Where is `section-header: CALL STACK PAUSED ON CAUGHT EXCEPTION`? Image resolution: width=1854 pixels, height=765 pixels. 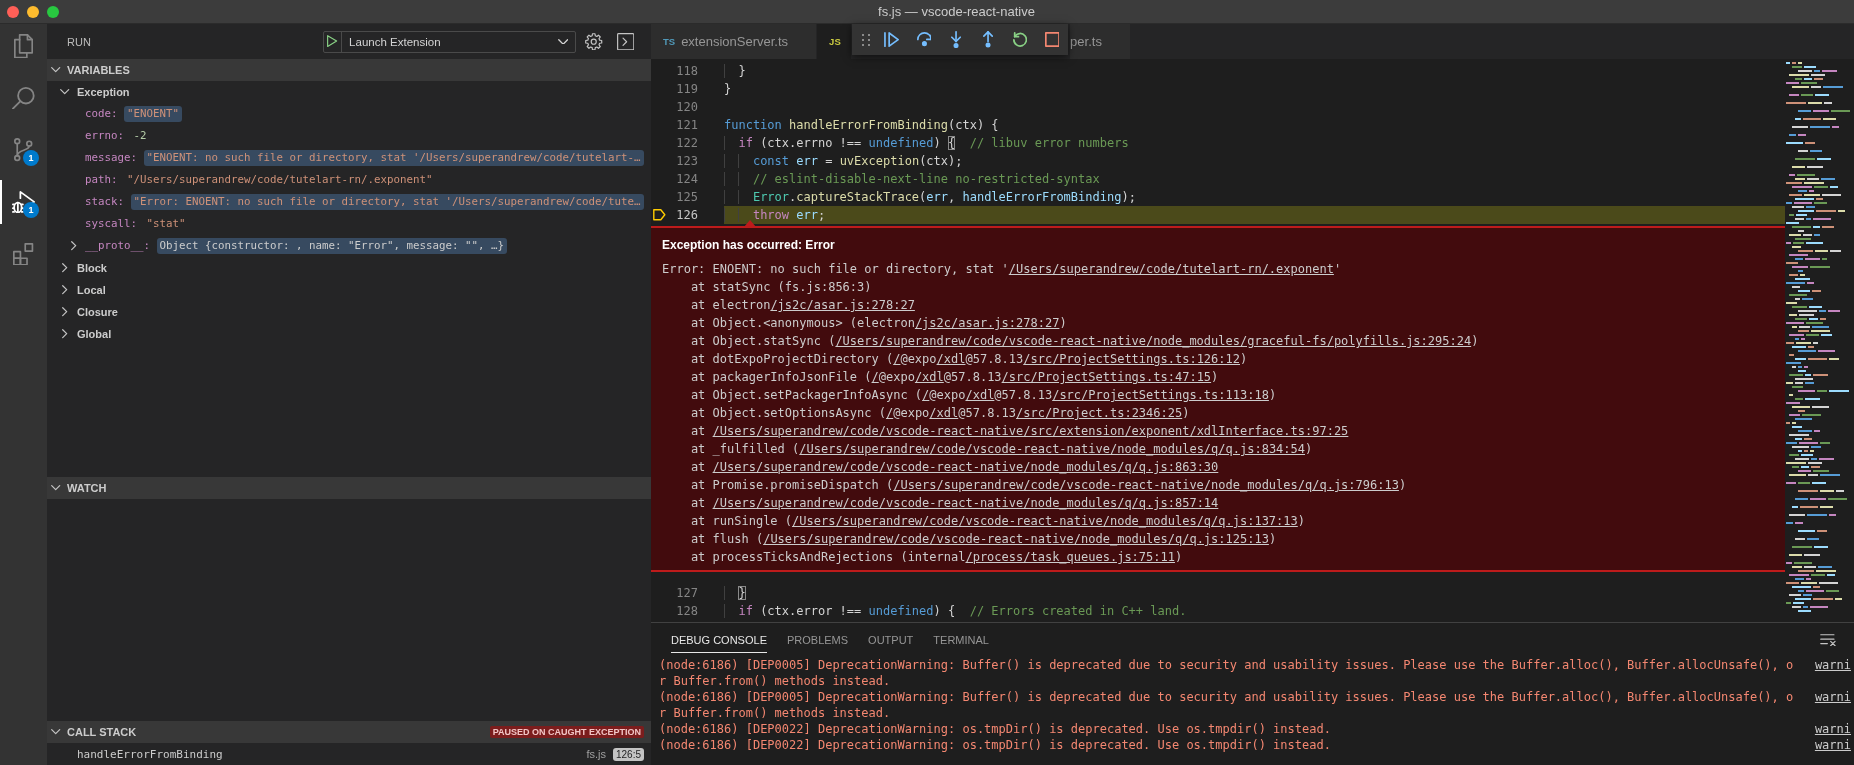 section-header: CALL STACK PAUSED ON CAUGHT EXCEPTION is located at coordinates (349, 732).